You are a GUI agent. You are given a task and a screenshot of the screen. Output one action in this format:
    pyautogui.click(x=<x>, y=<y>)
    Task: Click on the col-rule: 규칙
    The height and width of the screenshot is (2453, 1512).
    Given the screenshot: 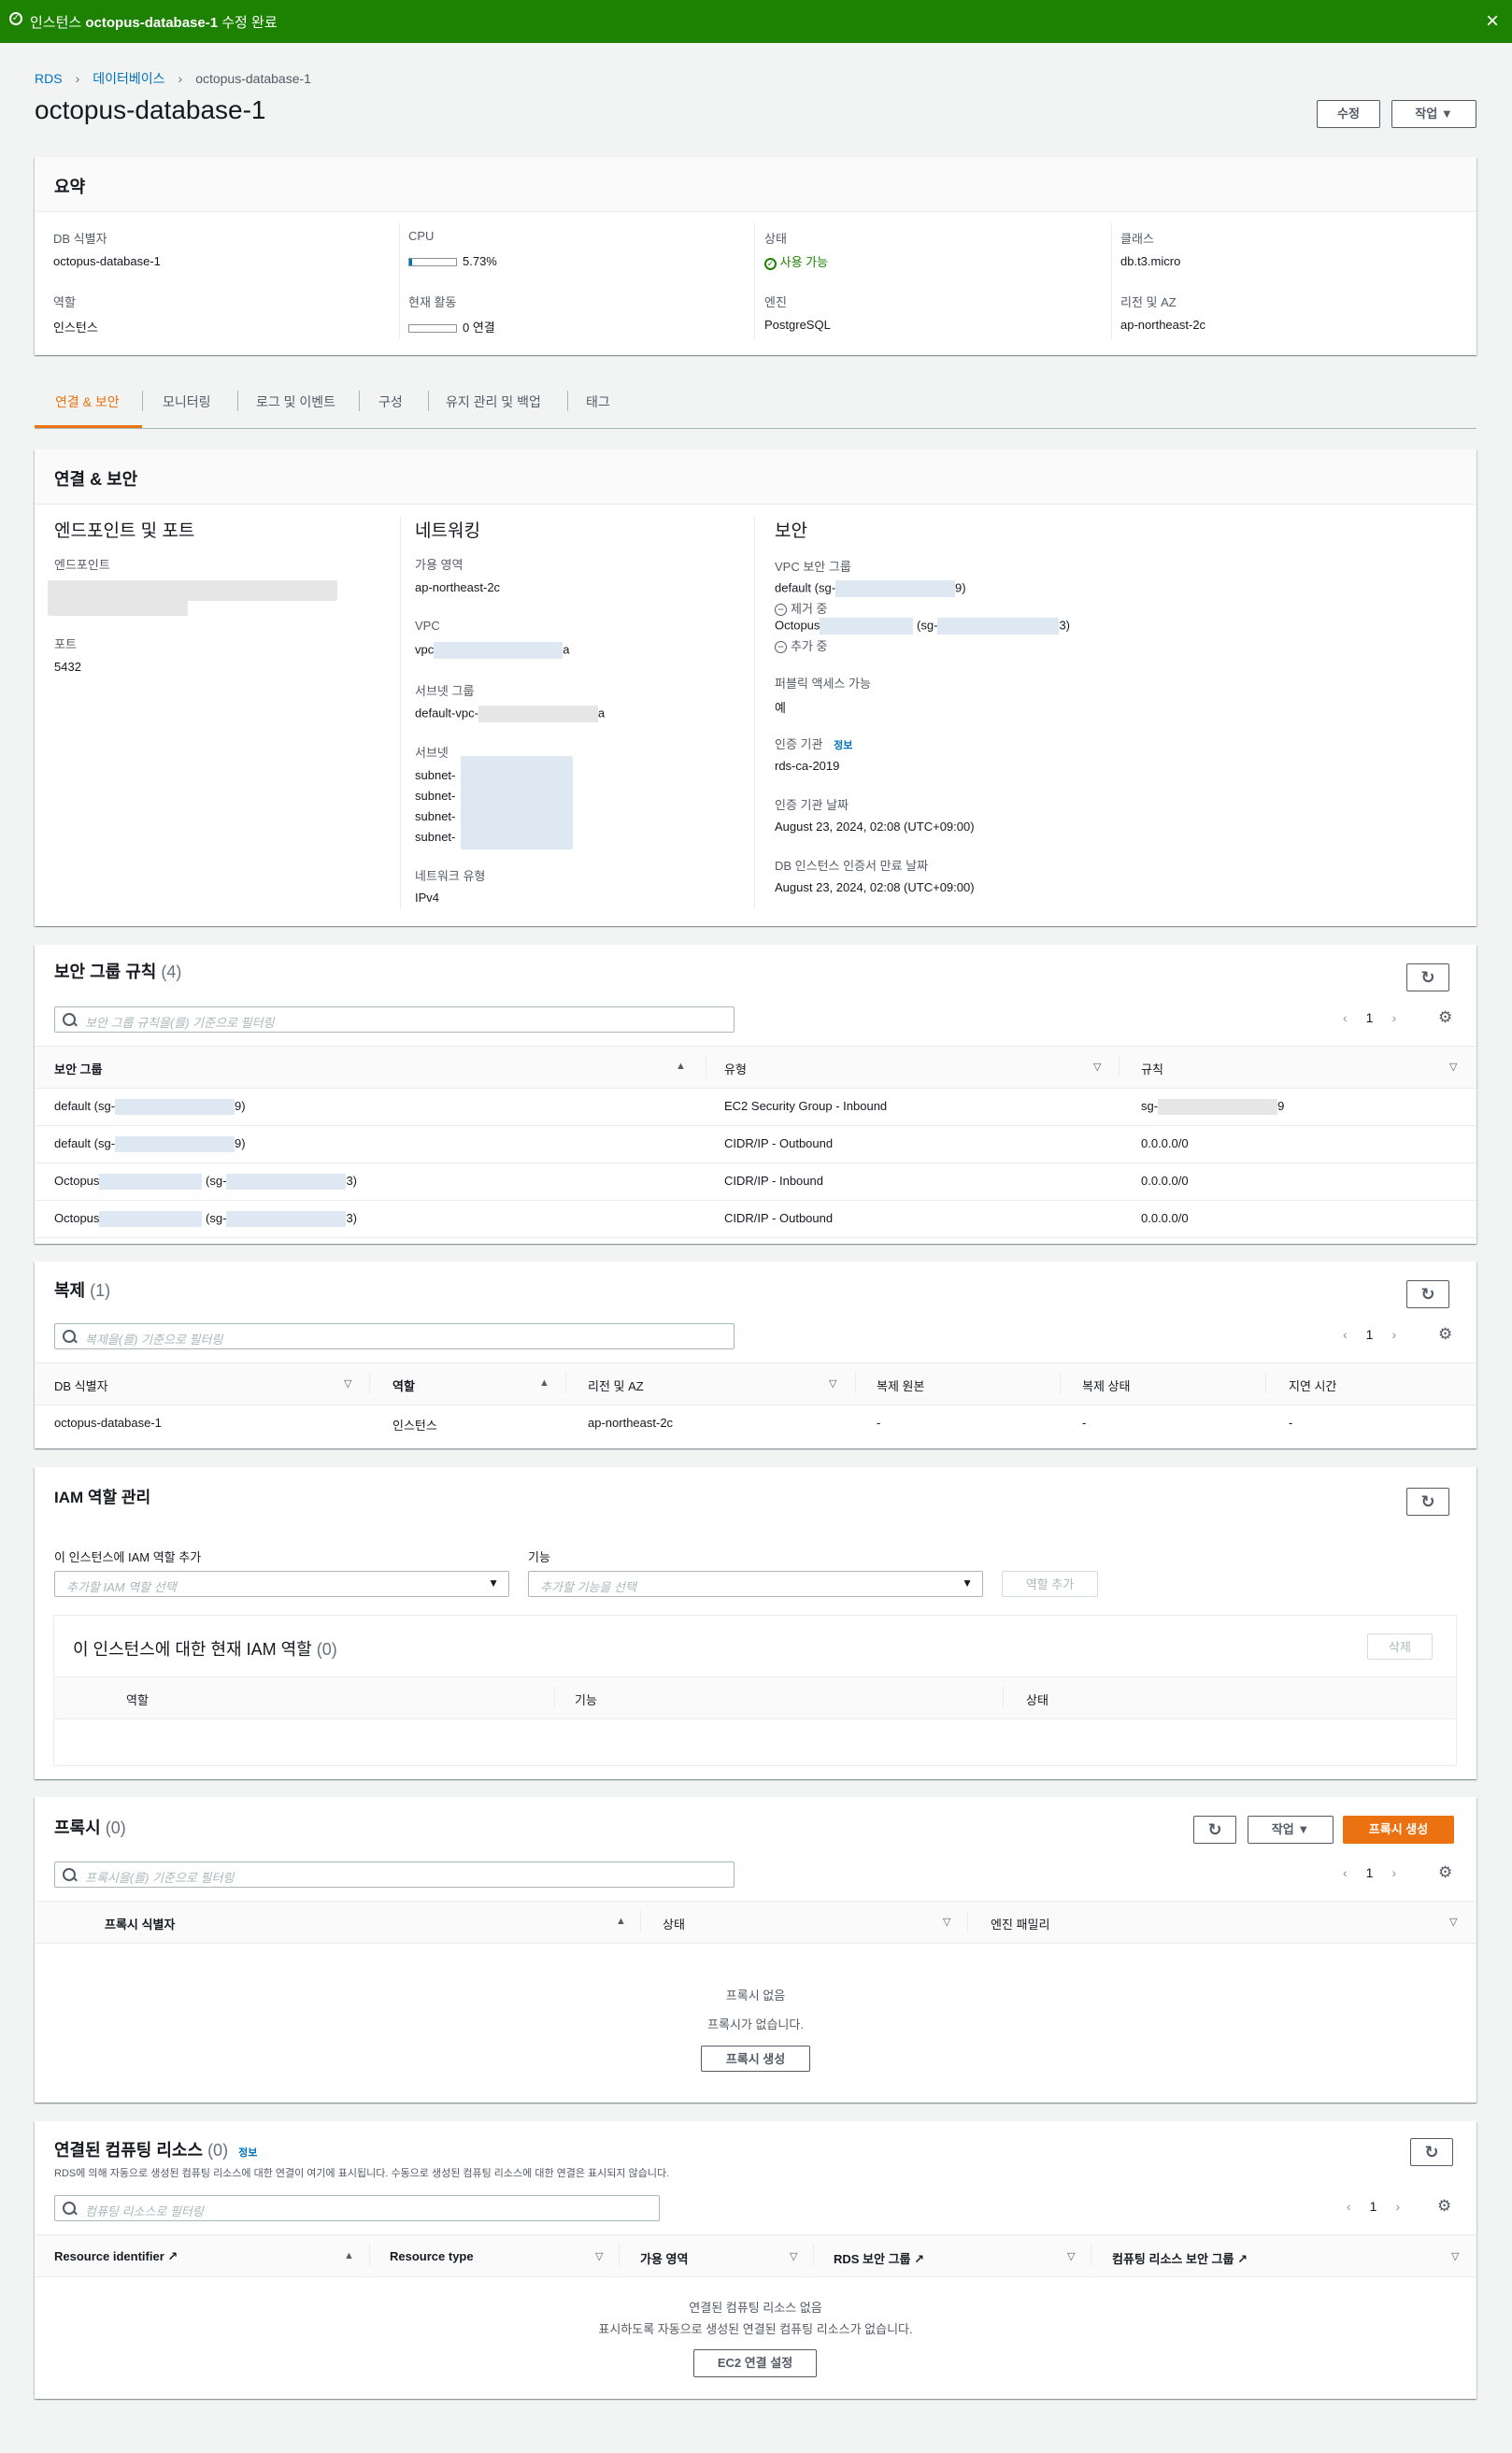 What is the action you would take?
    pyautogui.click(x=1152, y=1068)
    